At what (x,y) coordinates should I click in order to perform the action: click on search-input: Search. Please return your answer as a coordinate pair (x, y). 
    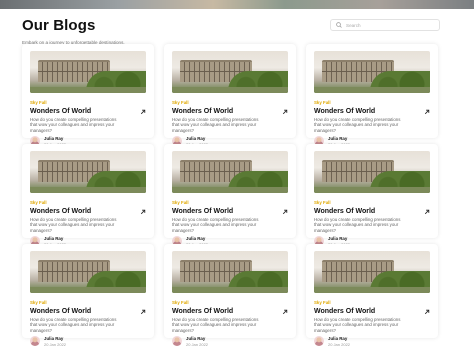
    Looking at the image, I should click on (385, 25).